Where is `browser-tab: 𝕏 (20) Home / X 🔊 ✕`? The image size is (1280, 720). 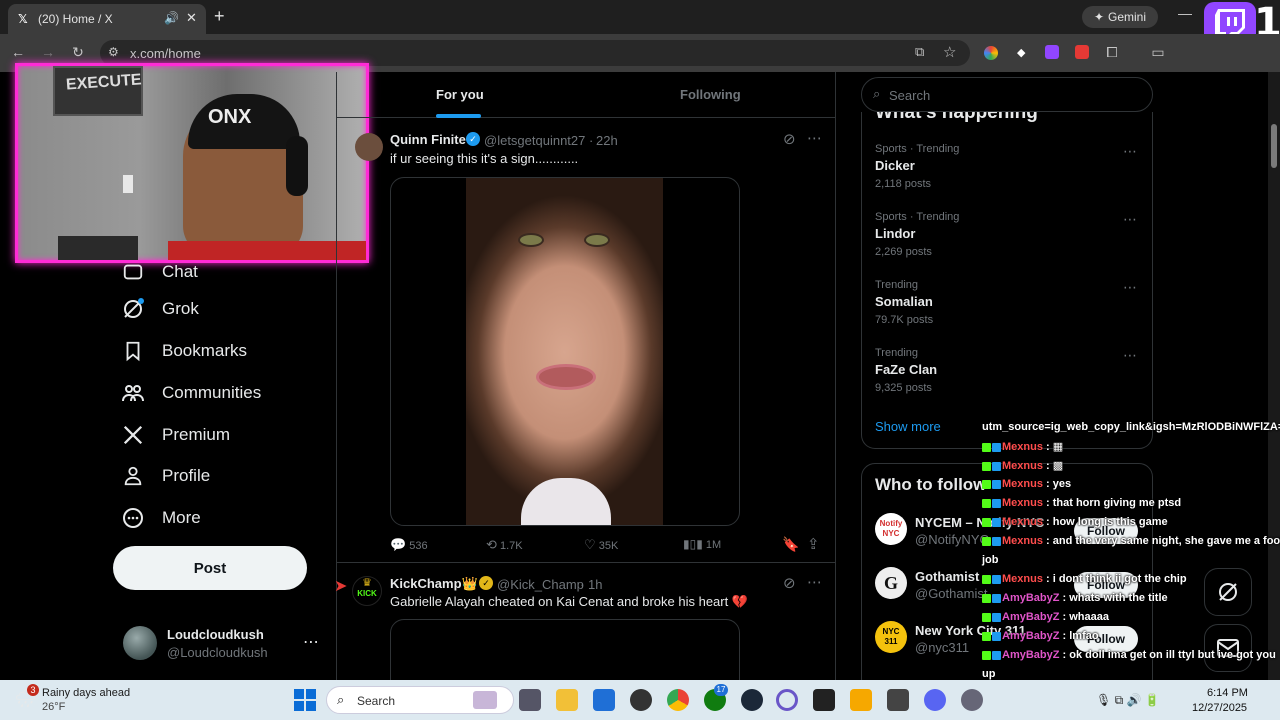
browser-tab: 𝕏 (20) Home / X 🔊 ✕ is located at coordinates (107, 19).